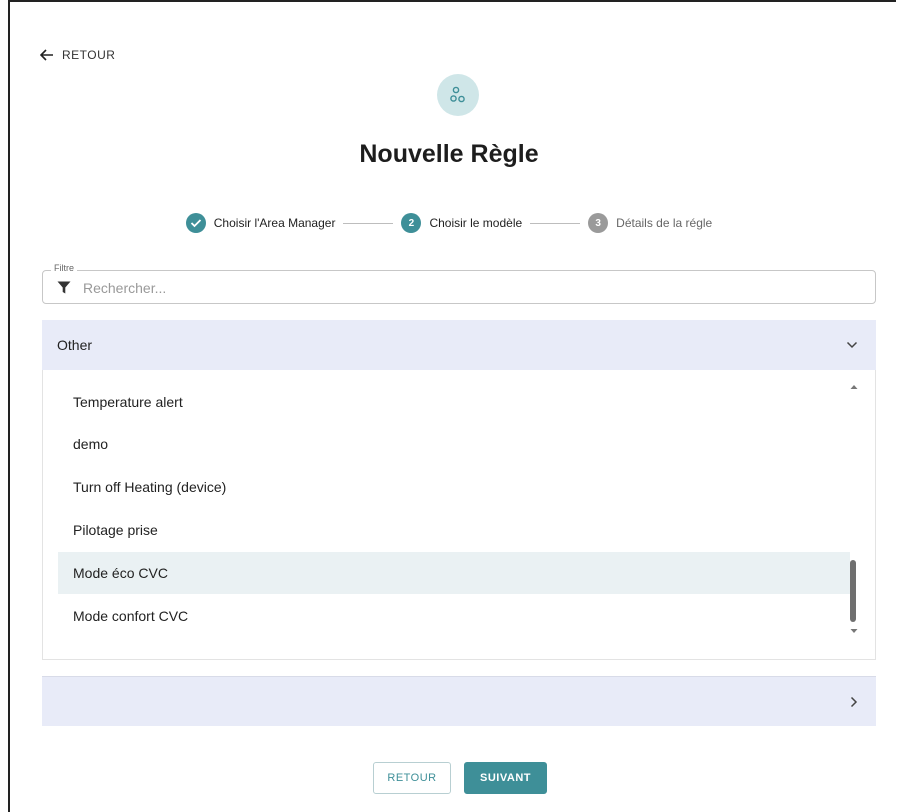  Describe the element at coordinates (854, 387) in the screenshot. I see `scroll-up-arrow-icon` at that location.